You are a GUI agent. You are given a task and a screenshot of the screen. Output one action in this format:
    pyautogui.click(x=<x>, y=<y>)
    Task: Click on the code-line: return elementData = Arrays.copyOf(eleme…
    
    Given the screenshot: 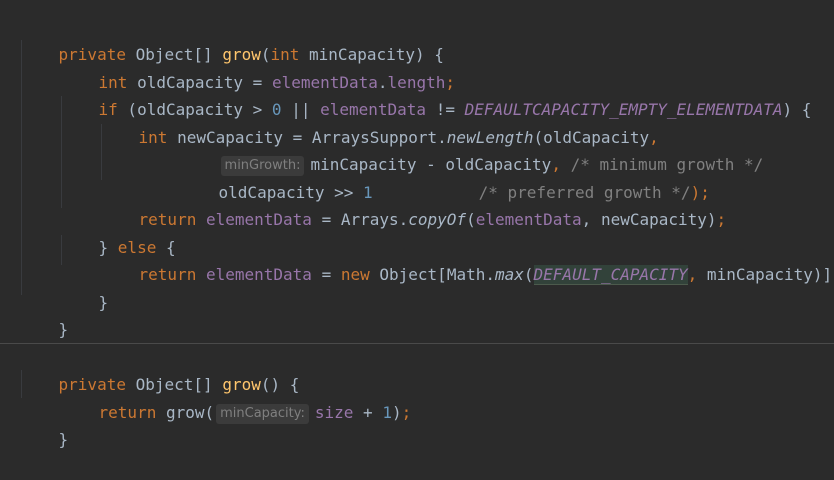 What is the action you would take?
    pyautogui.click(x=413, y=204)
    